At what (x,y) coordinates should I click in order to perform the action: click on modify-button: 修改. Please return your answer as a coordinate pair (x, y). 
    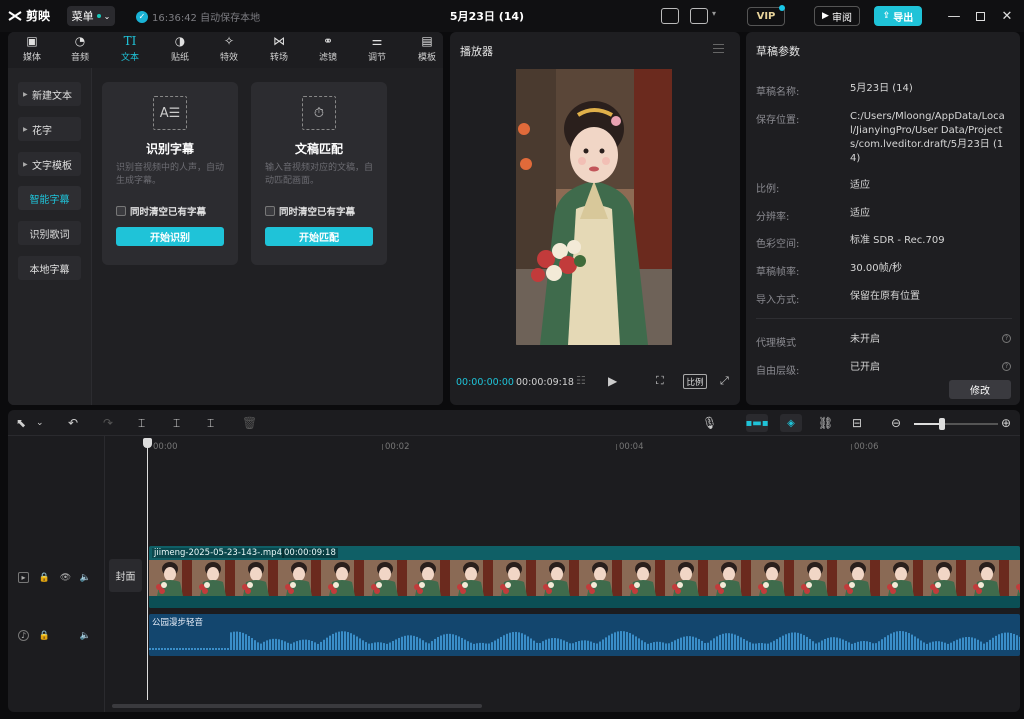
    Looking at the image, I should click on (980, 389).